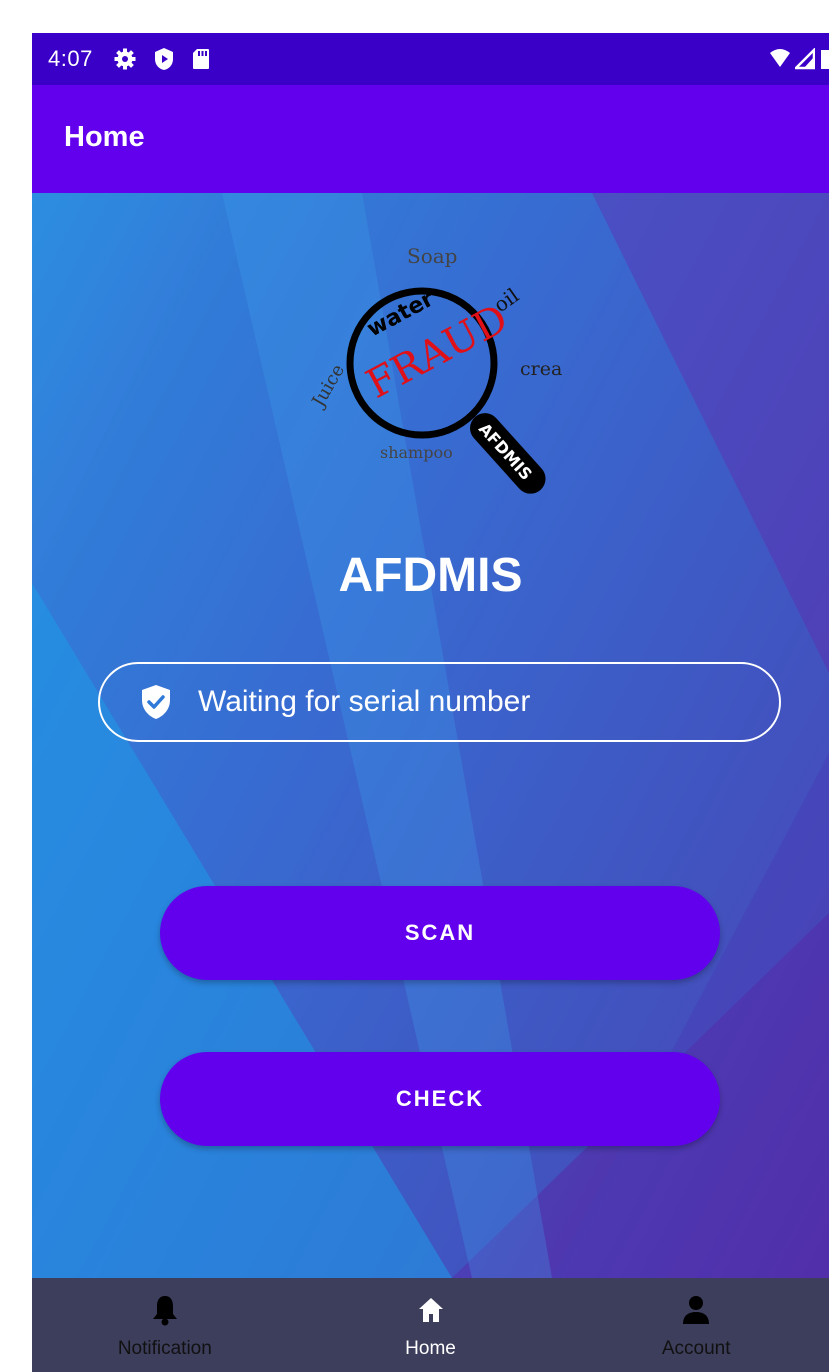 This screenshot has width=829, height=1372. I want to click on nav-item-notification: Notification, so click(165, 1325).